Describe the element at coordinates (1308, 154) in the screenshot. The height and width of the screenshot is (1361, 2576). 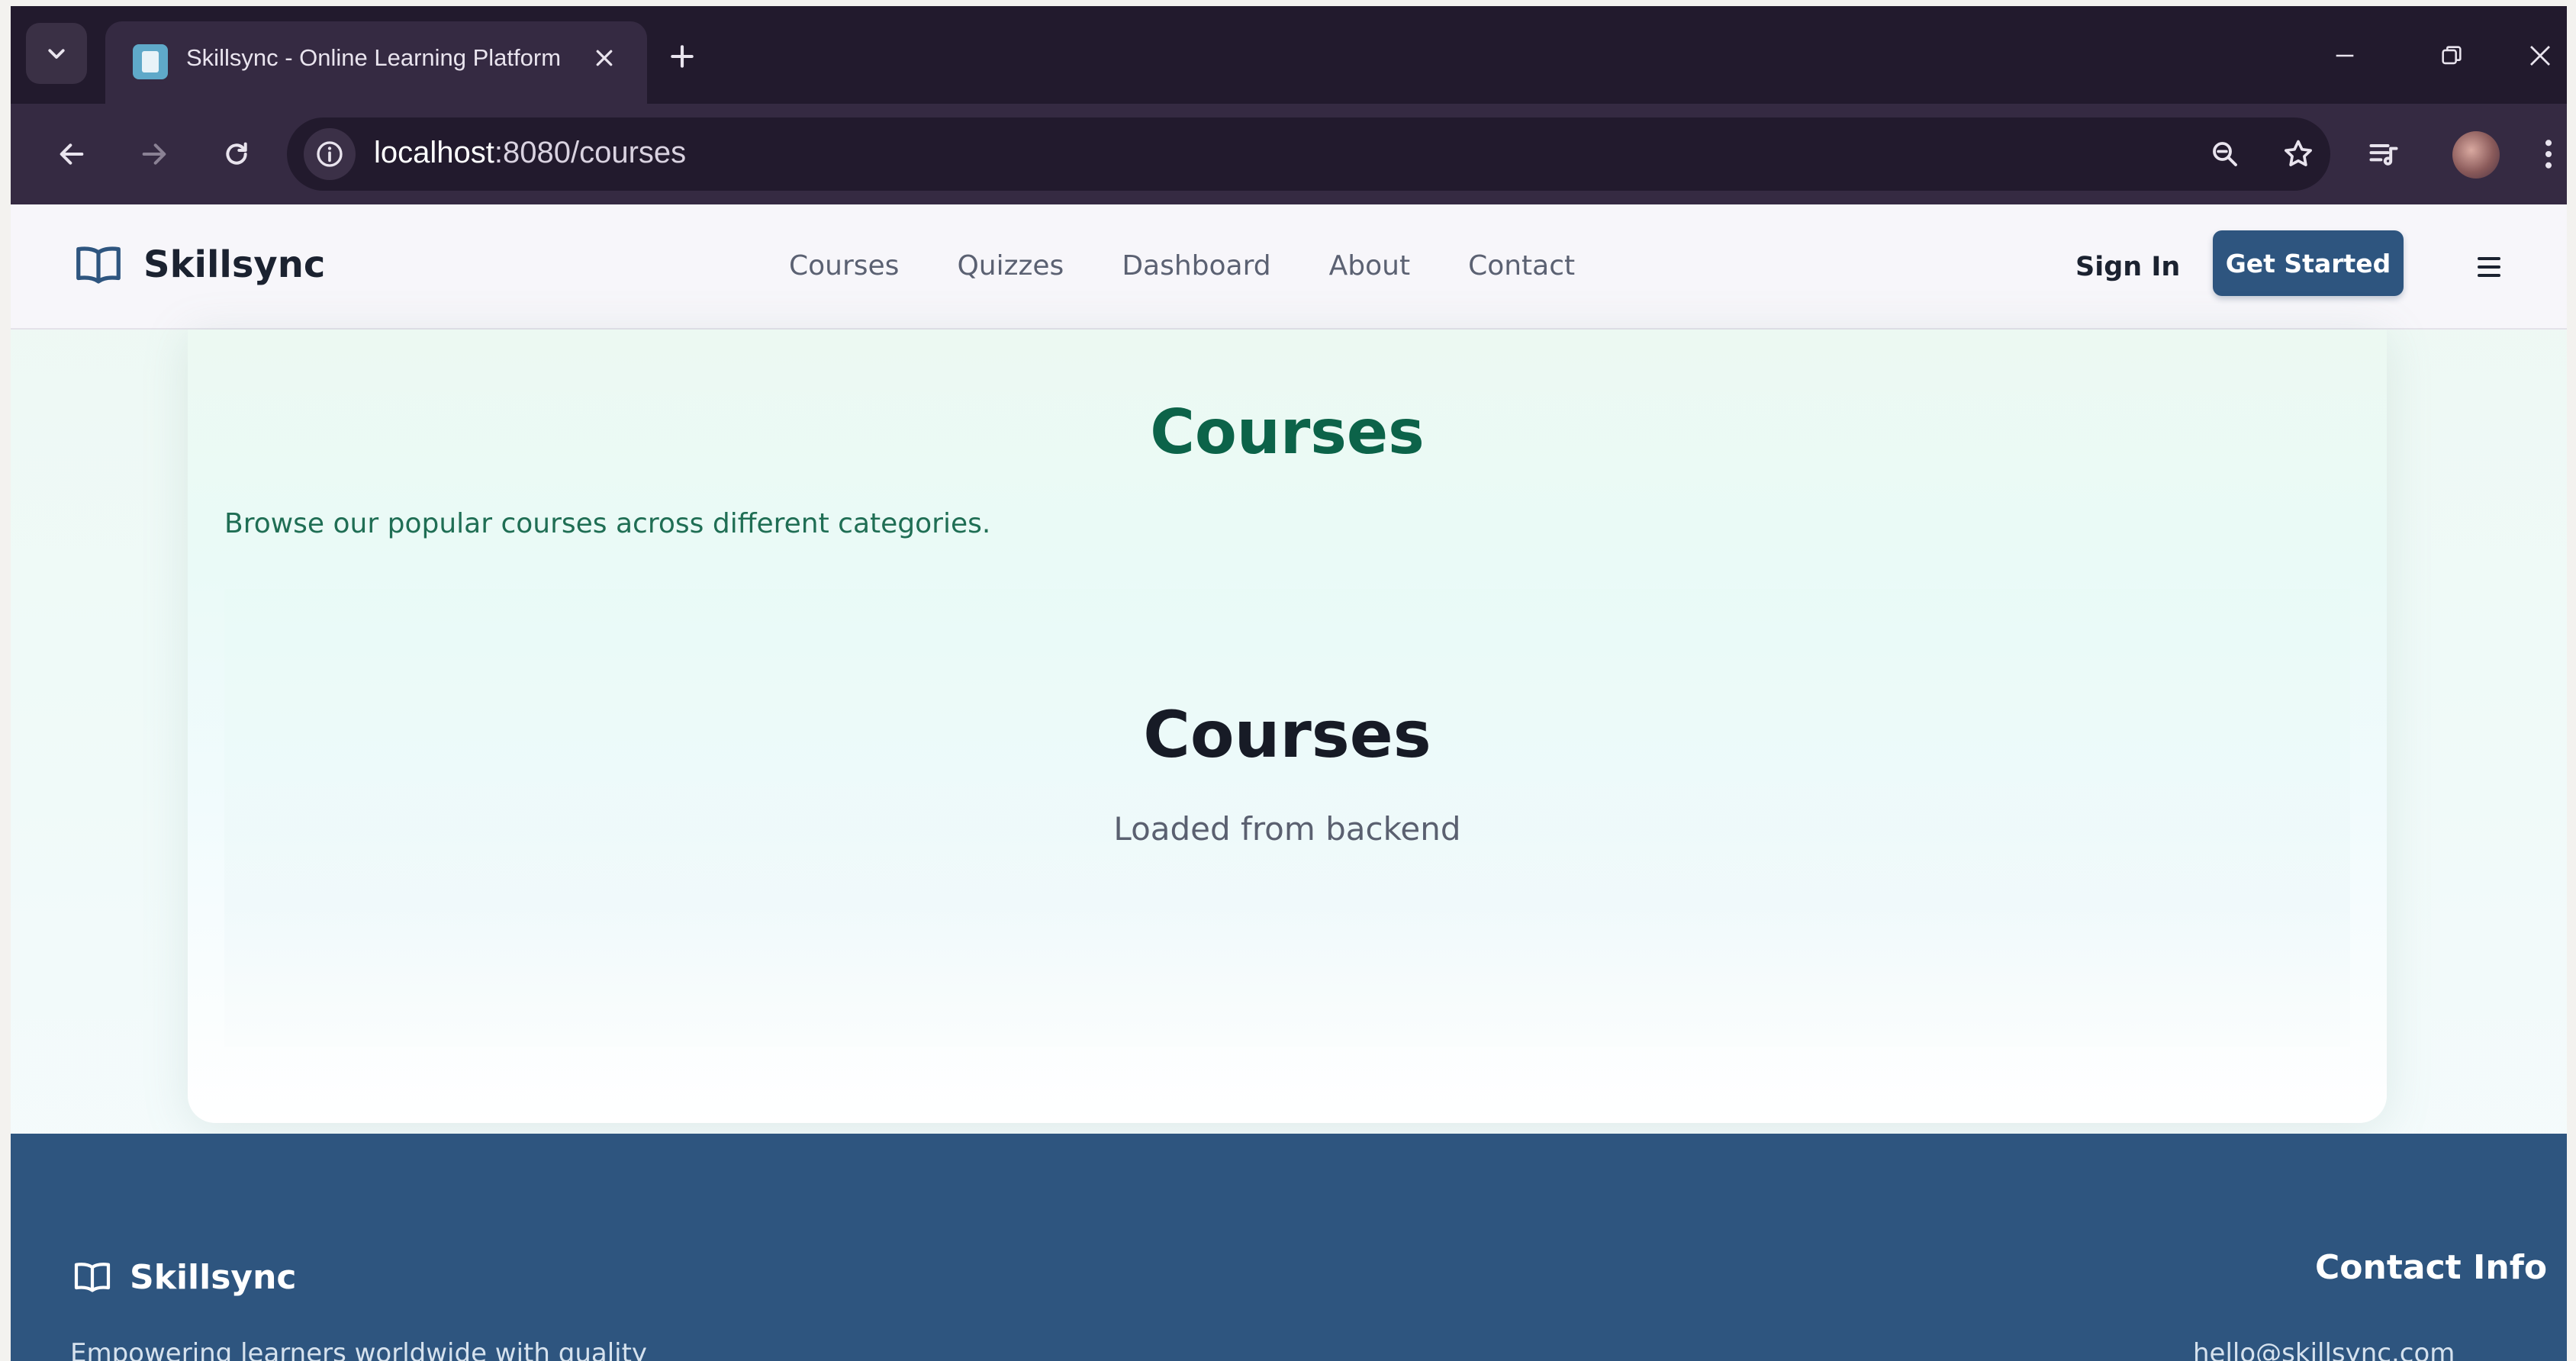
I see `address-bar: localhost:8080/courses` at that location.